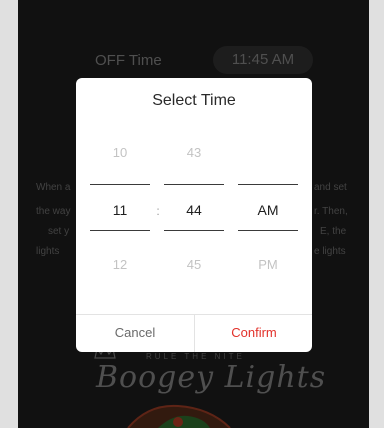 The width and height of the screenshot is (384, 428). I want to click on period-wheel: AM PM, so click(268, 223).